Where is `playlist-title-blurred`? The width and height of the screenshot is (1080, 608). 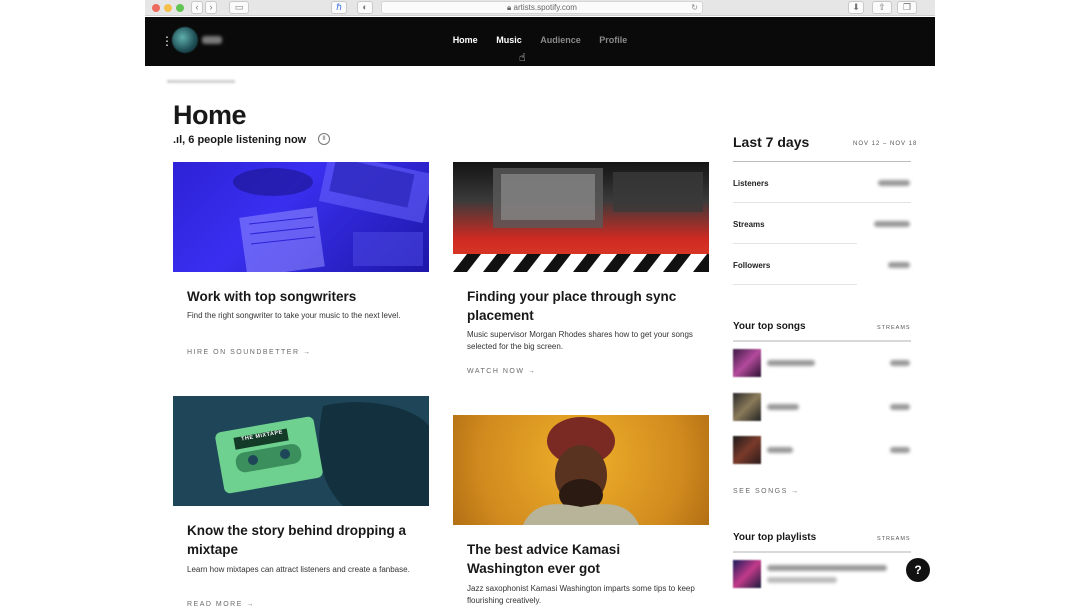 playlist-title-blurred is located at coordinates (827, 568).